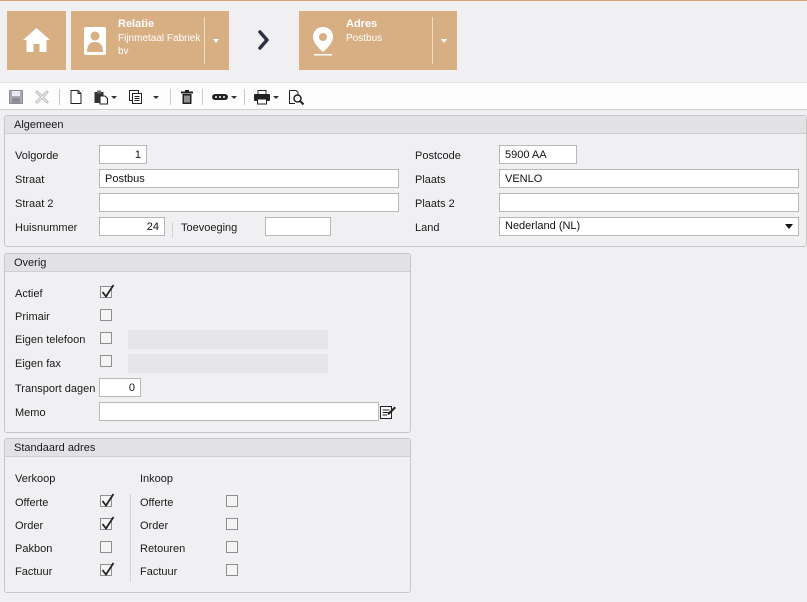 The width and height of the screenshot is (807, 602). Describe the element at coordinates (444, 41) in the screenshot. I see `adres-dropdown-caret` at that location.